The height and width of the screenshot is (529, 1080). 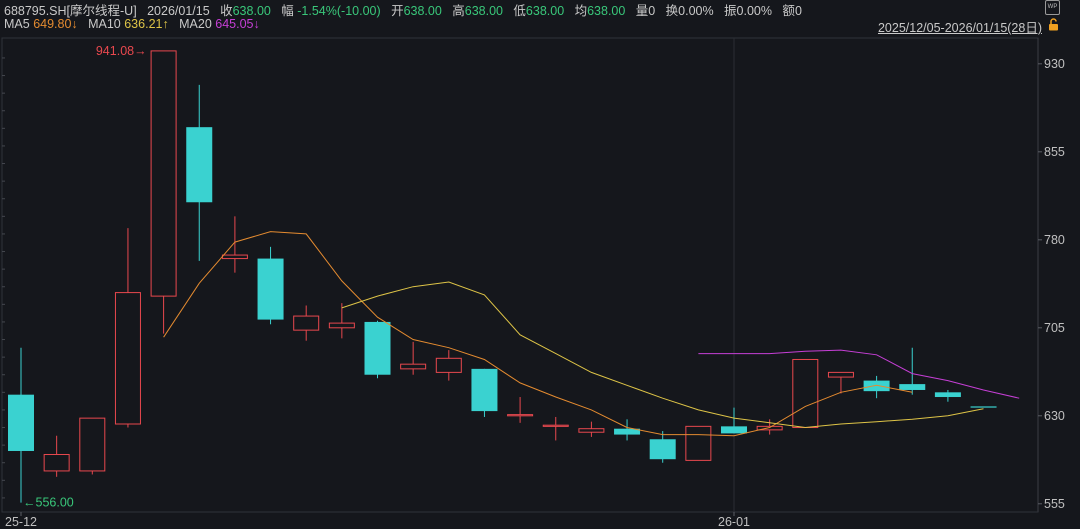 I want to click on y-tick-label: 930, so click(x=1054, y=64).